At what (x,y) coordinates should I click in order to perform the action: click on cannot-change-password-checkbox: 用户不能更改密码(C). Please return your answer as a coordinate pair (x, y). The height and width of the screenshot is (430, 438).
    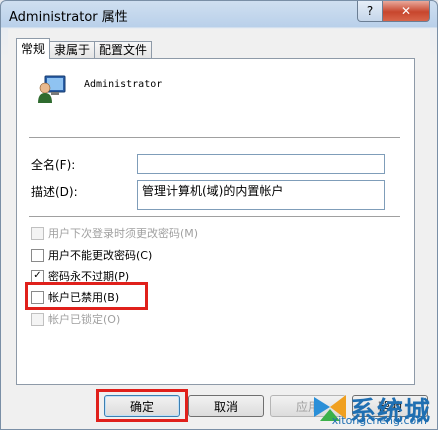
    Looking at the image, I should click on (91, 255).